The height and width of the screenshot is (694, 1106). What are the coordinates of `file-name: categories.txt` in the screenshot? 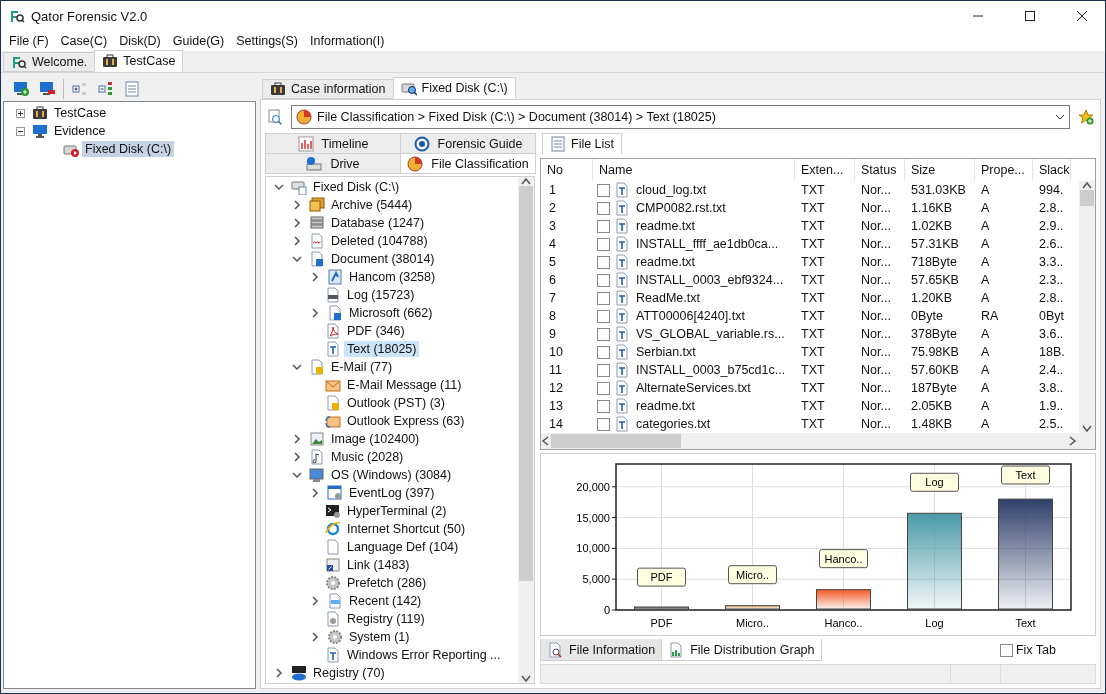 It's located at (673, 424).